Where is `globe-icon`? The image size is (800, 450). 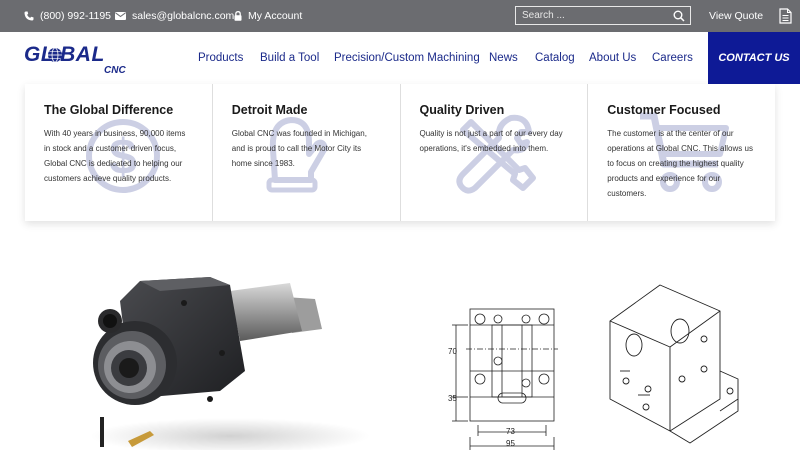
globe-icon is located at coordinates (55, 55).